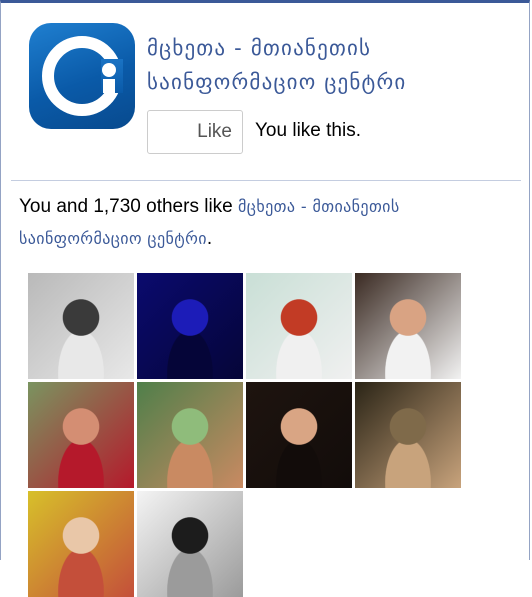  What do you see at coordinates (266, 180) in the screenshot?
I see `divider` at bounding box center [266, 180].